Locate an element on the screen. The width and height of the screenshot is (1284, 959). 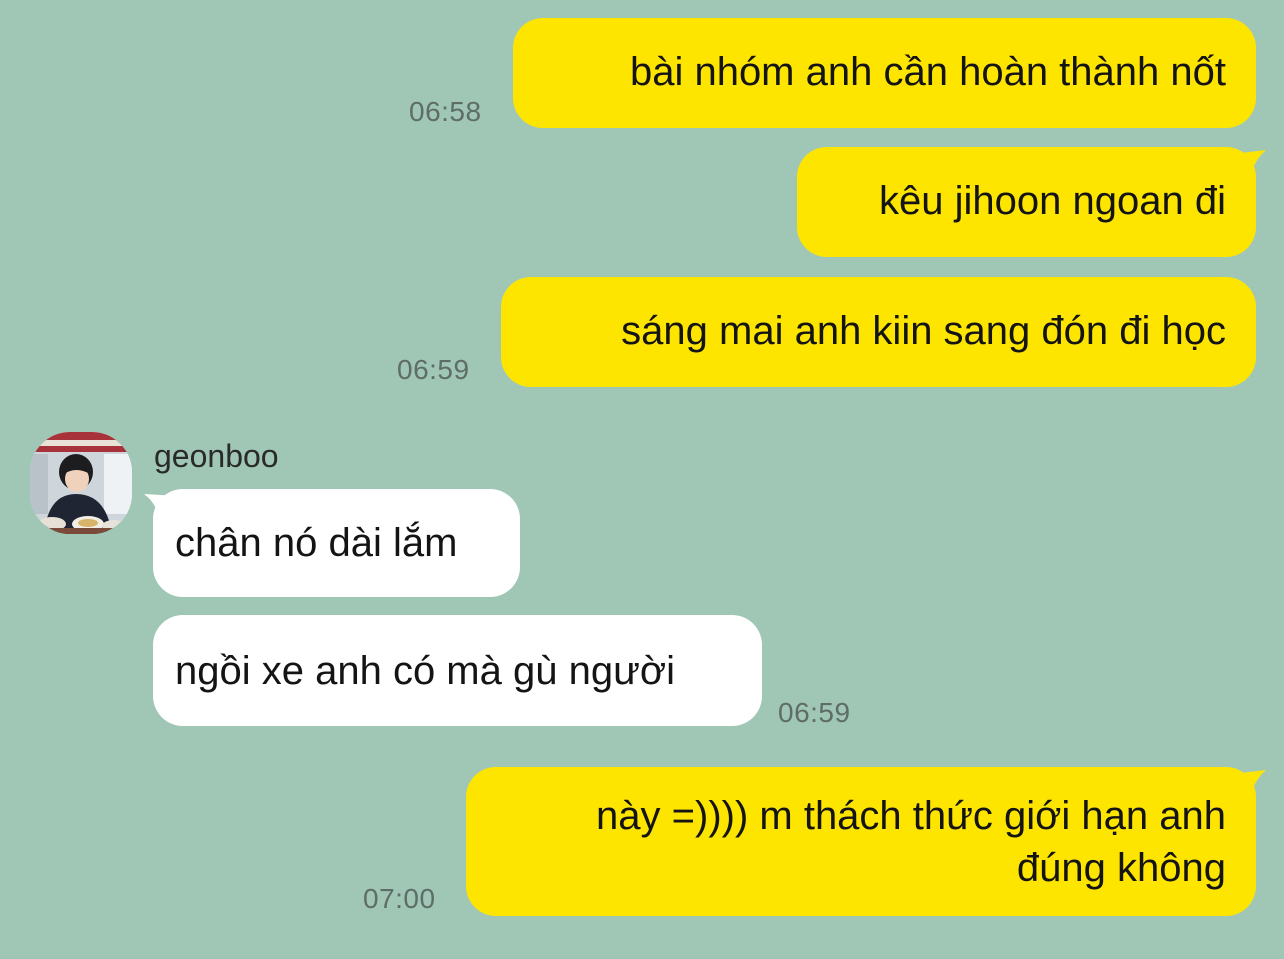
message-bubble-incoming: chân nó dài lắm is located at coordinates (336, 543).